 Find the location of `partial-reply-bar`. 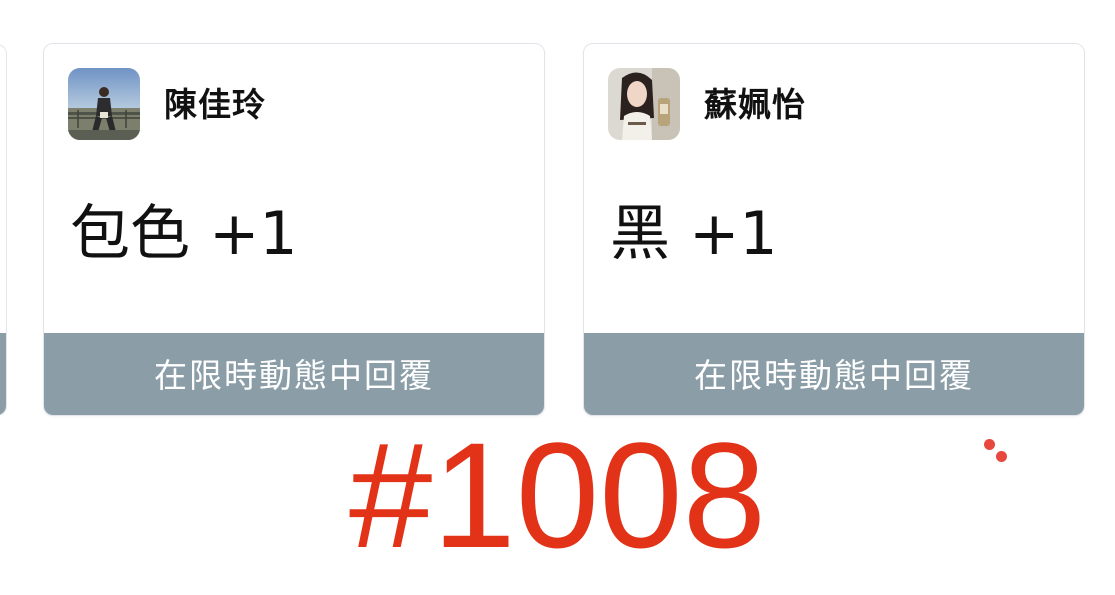

partial-reply-bar is located at coordinates (3, 374).